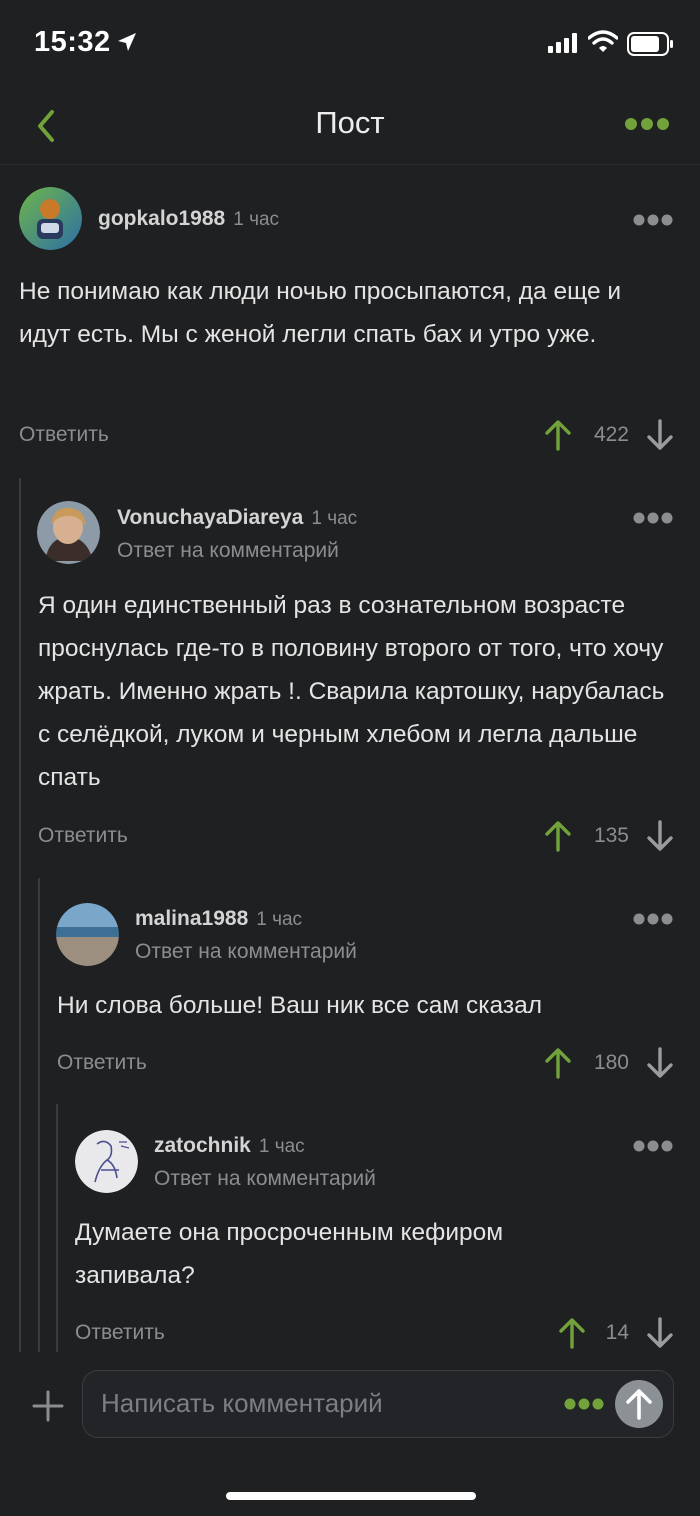 The height and width of the screenshot is (1516, 700). I want to click on send-button, so click(639, 1404).